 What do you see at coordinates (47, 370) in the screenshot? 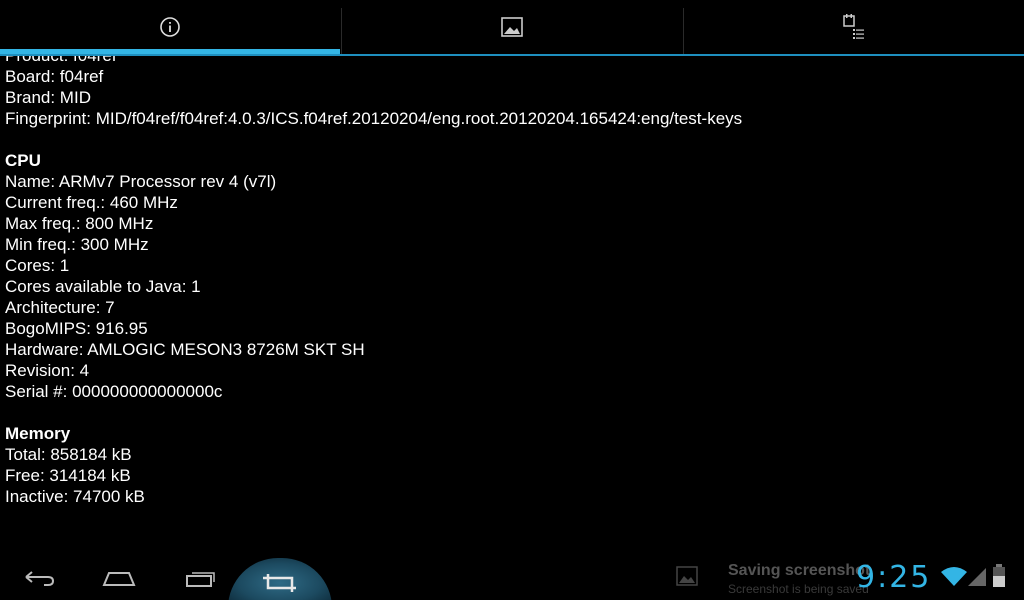
I see `cpu-line-revision: Revision: 4` at bounding box center [47, 370].